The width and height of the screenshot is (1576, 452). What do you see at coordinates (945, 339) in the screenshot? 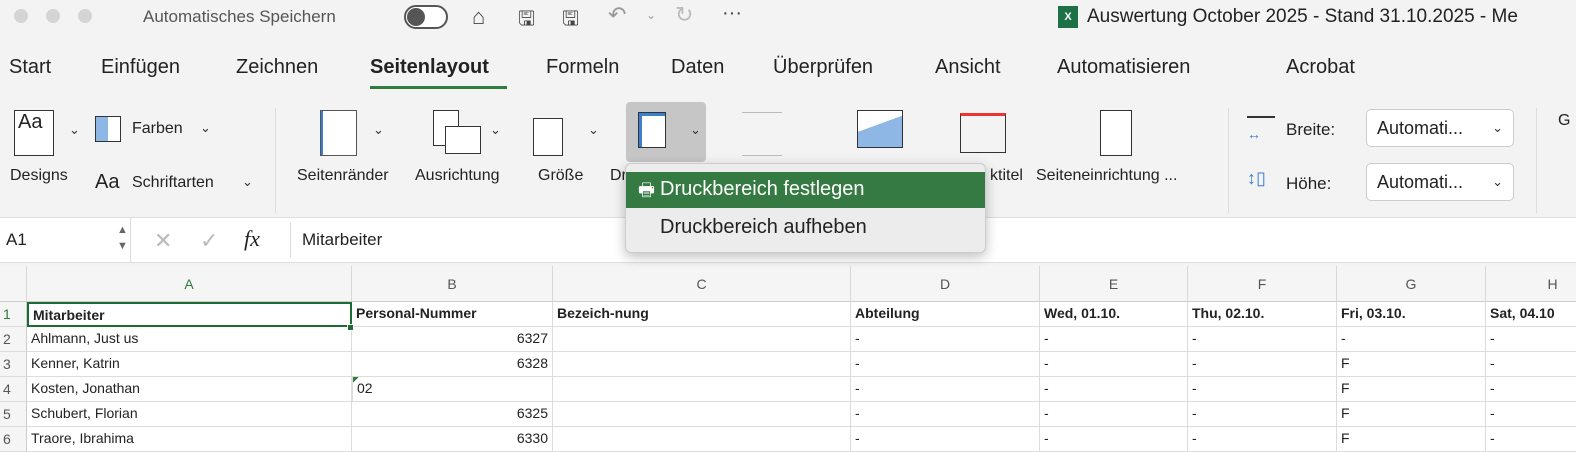
I see `cell-D2: -` at bounding box center [945, 339].